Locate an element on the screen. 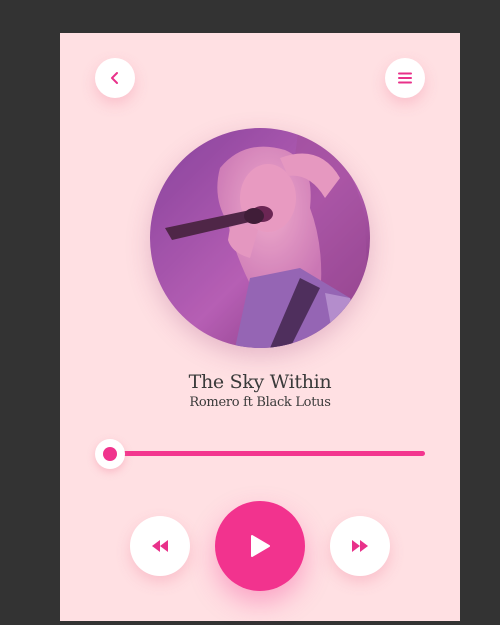  progress-handle-dot is located at coordinates (110, 454).